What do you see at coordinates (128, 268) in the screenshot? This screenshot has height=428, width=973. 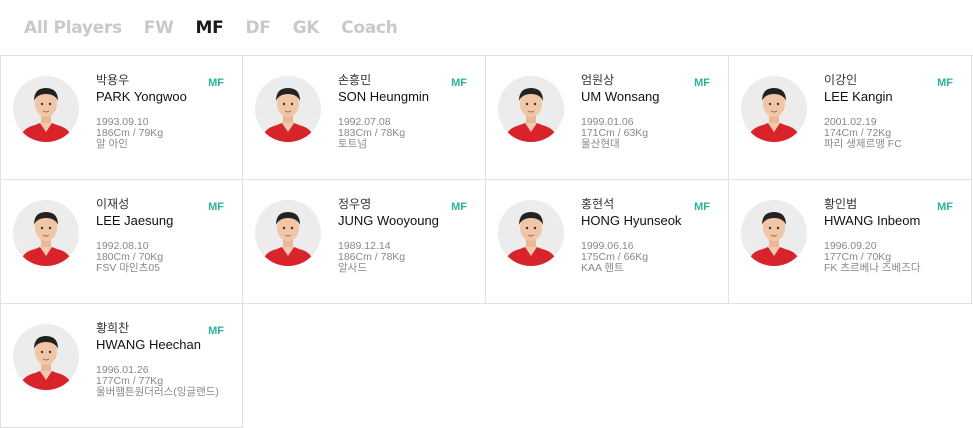 I see `player-club: FSV 마인츠05` at bounding box center [128, 268].